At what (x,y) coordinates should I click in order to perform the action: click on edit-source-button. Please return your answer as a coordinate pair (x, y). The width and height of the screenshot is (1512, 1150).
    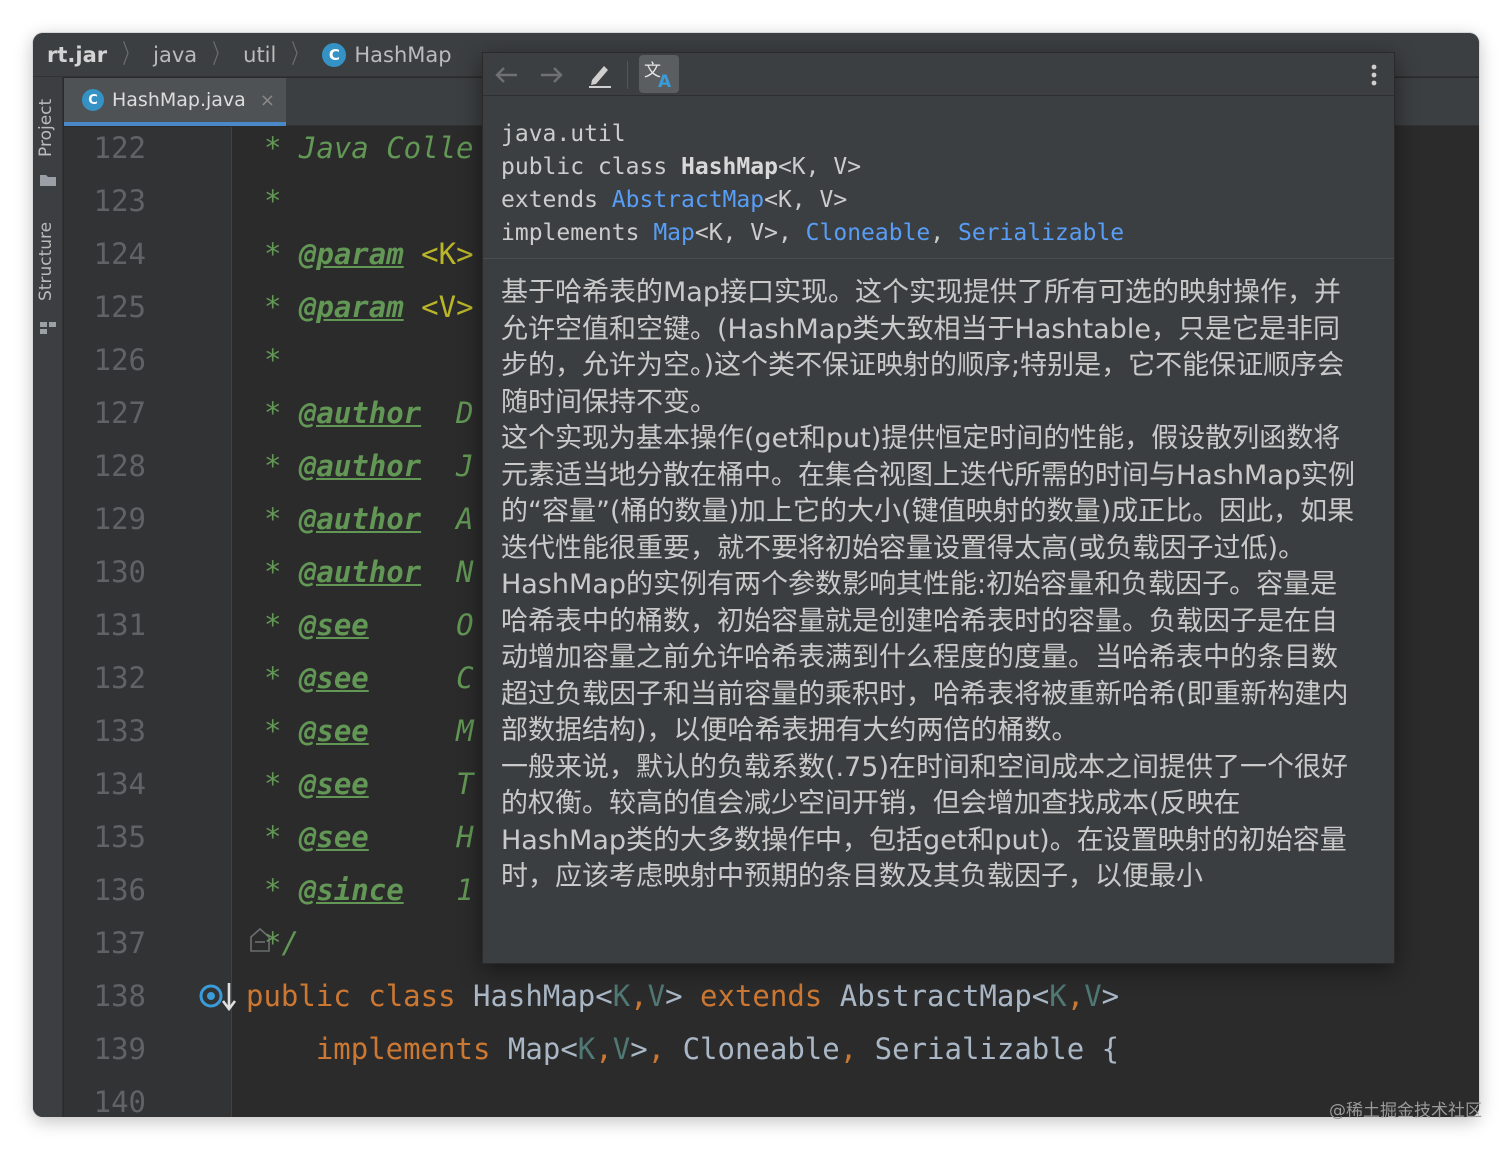
    Looking at the image, I should click on (600, 75).